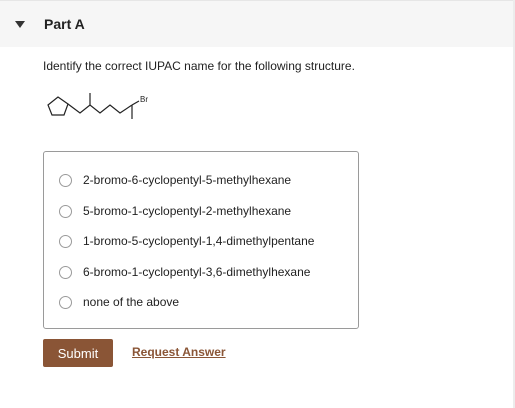 The image size is (515, 408). What do you see at coordinates (179, 352) in the screenshot?
I see `request-answer-link: Request Answer` at bounding box center [179, 352].